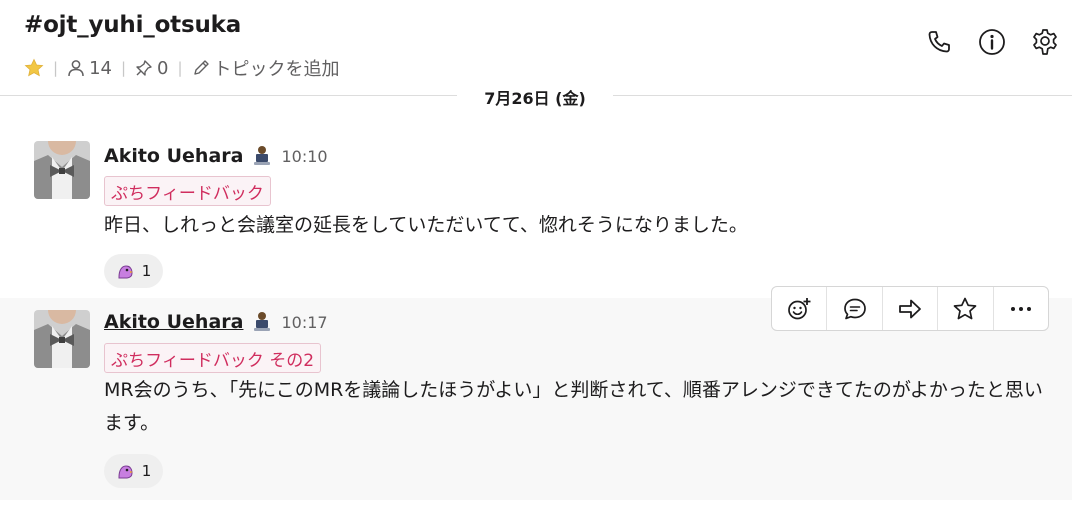 This screenshot has width=1072, height=510. Describe the element at coordinates (76, 68) in the screenshot. I see `person-icon` at that location.